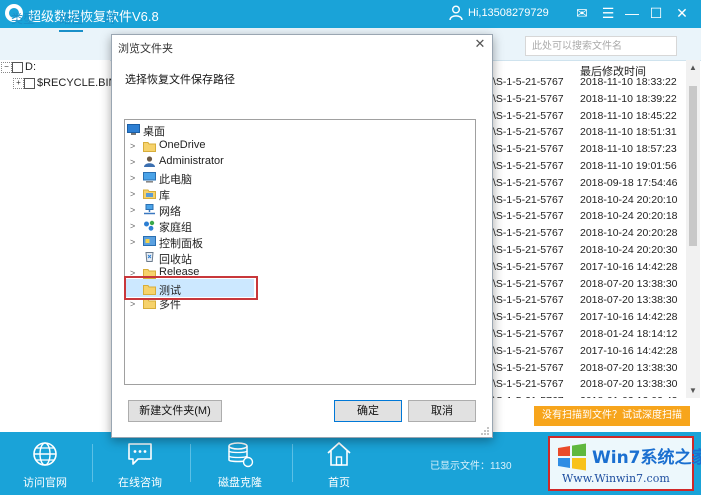  Describe the element at coordinates (442, 411) in the screenshot. I see `cancel-button: 取消` at that location.